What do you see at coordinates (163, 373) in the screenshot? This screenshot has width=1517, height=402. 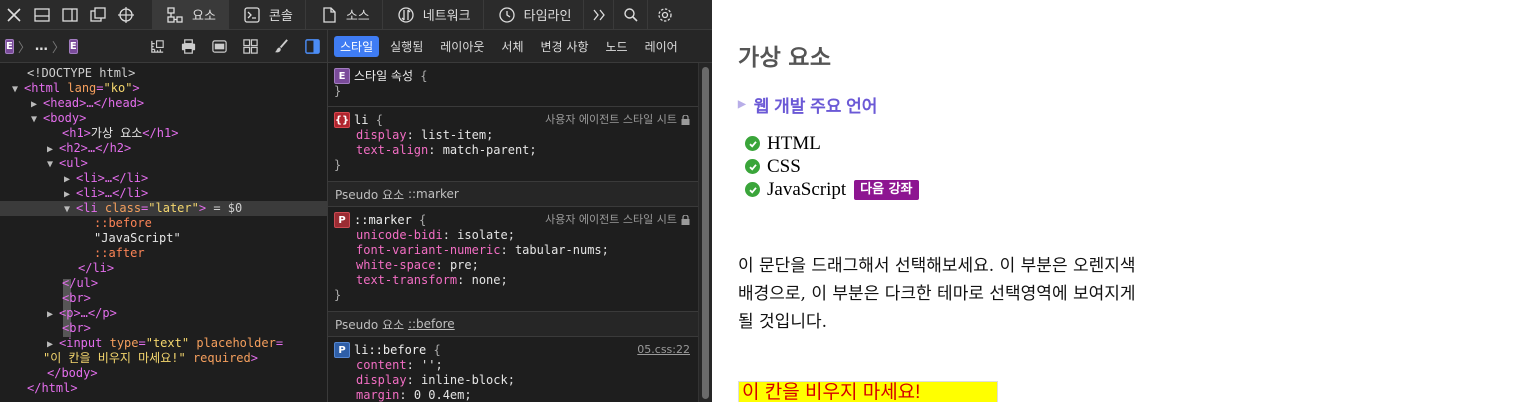 I see `tree-node-body-close: </body>` at bounding box center [163, 373].